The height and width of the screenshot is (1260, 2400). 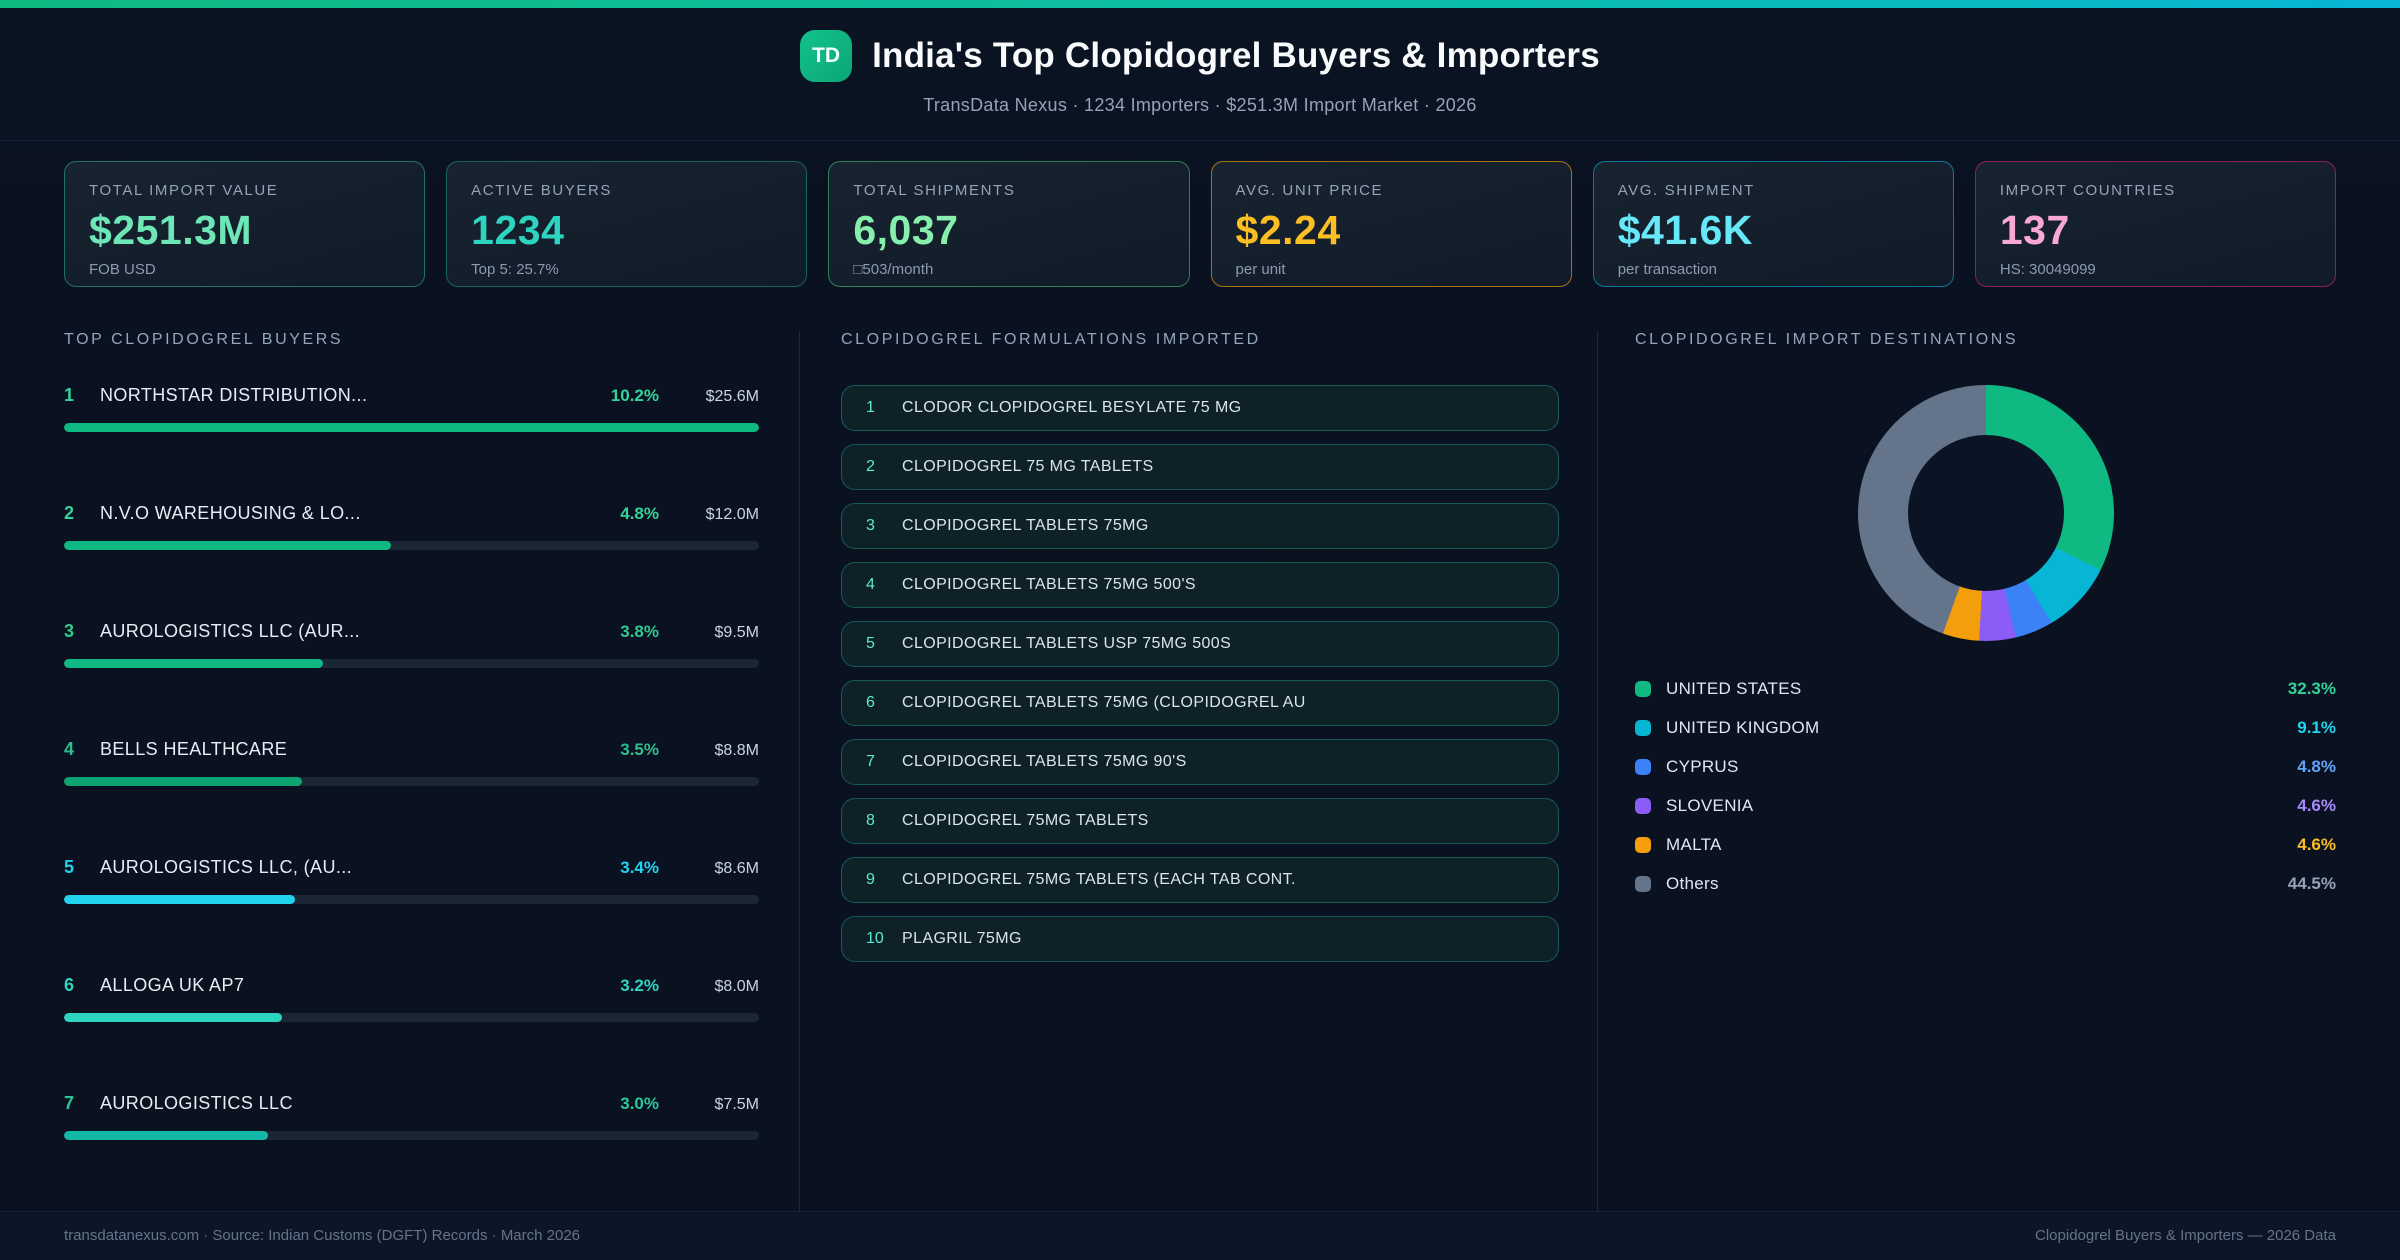 I want to click on stat-card-avg-unit-price: AVG. UNIT PRICE $2.24 per unit, so click(x=1391, y=223).